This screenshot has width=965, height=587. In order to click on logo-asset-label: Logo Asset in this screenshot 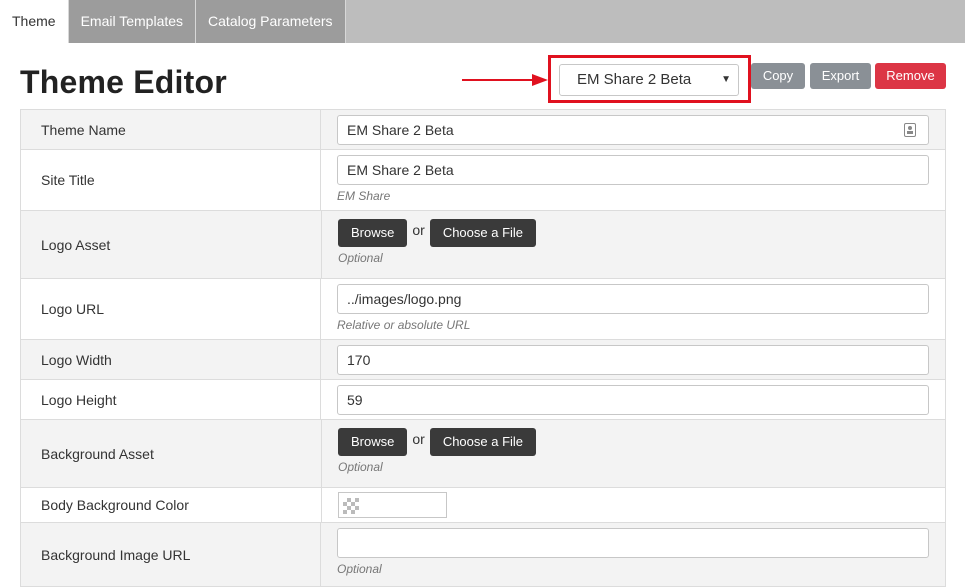, I will do `click(171, 244)`.